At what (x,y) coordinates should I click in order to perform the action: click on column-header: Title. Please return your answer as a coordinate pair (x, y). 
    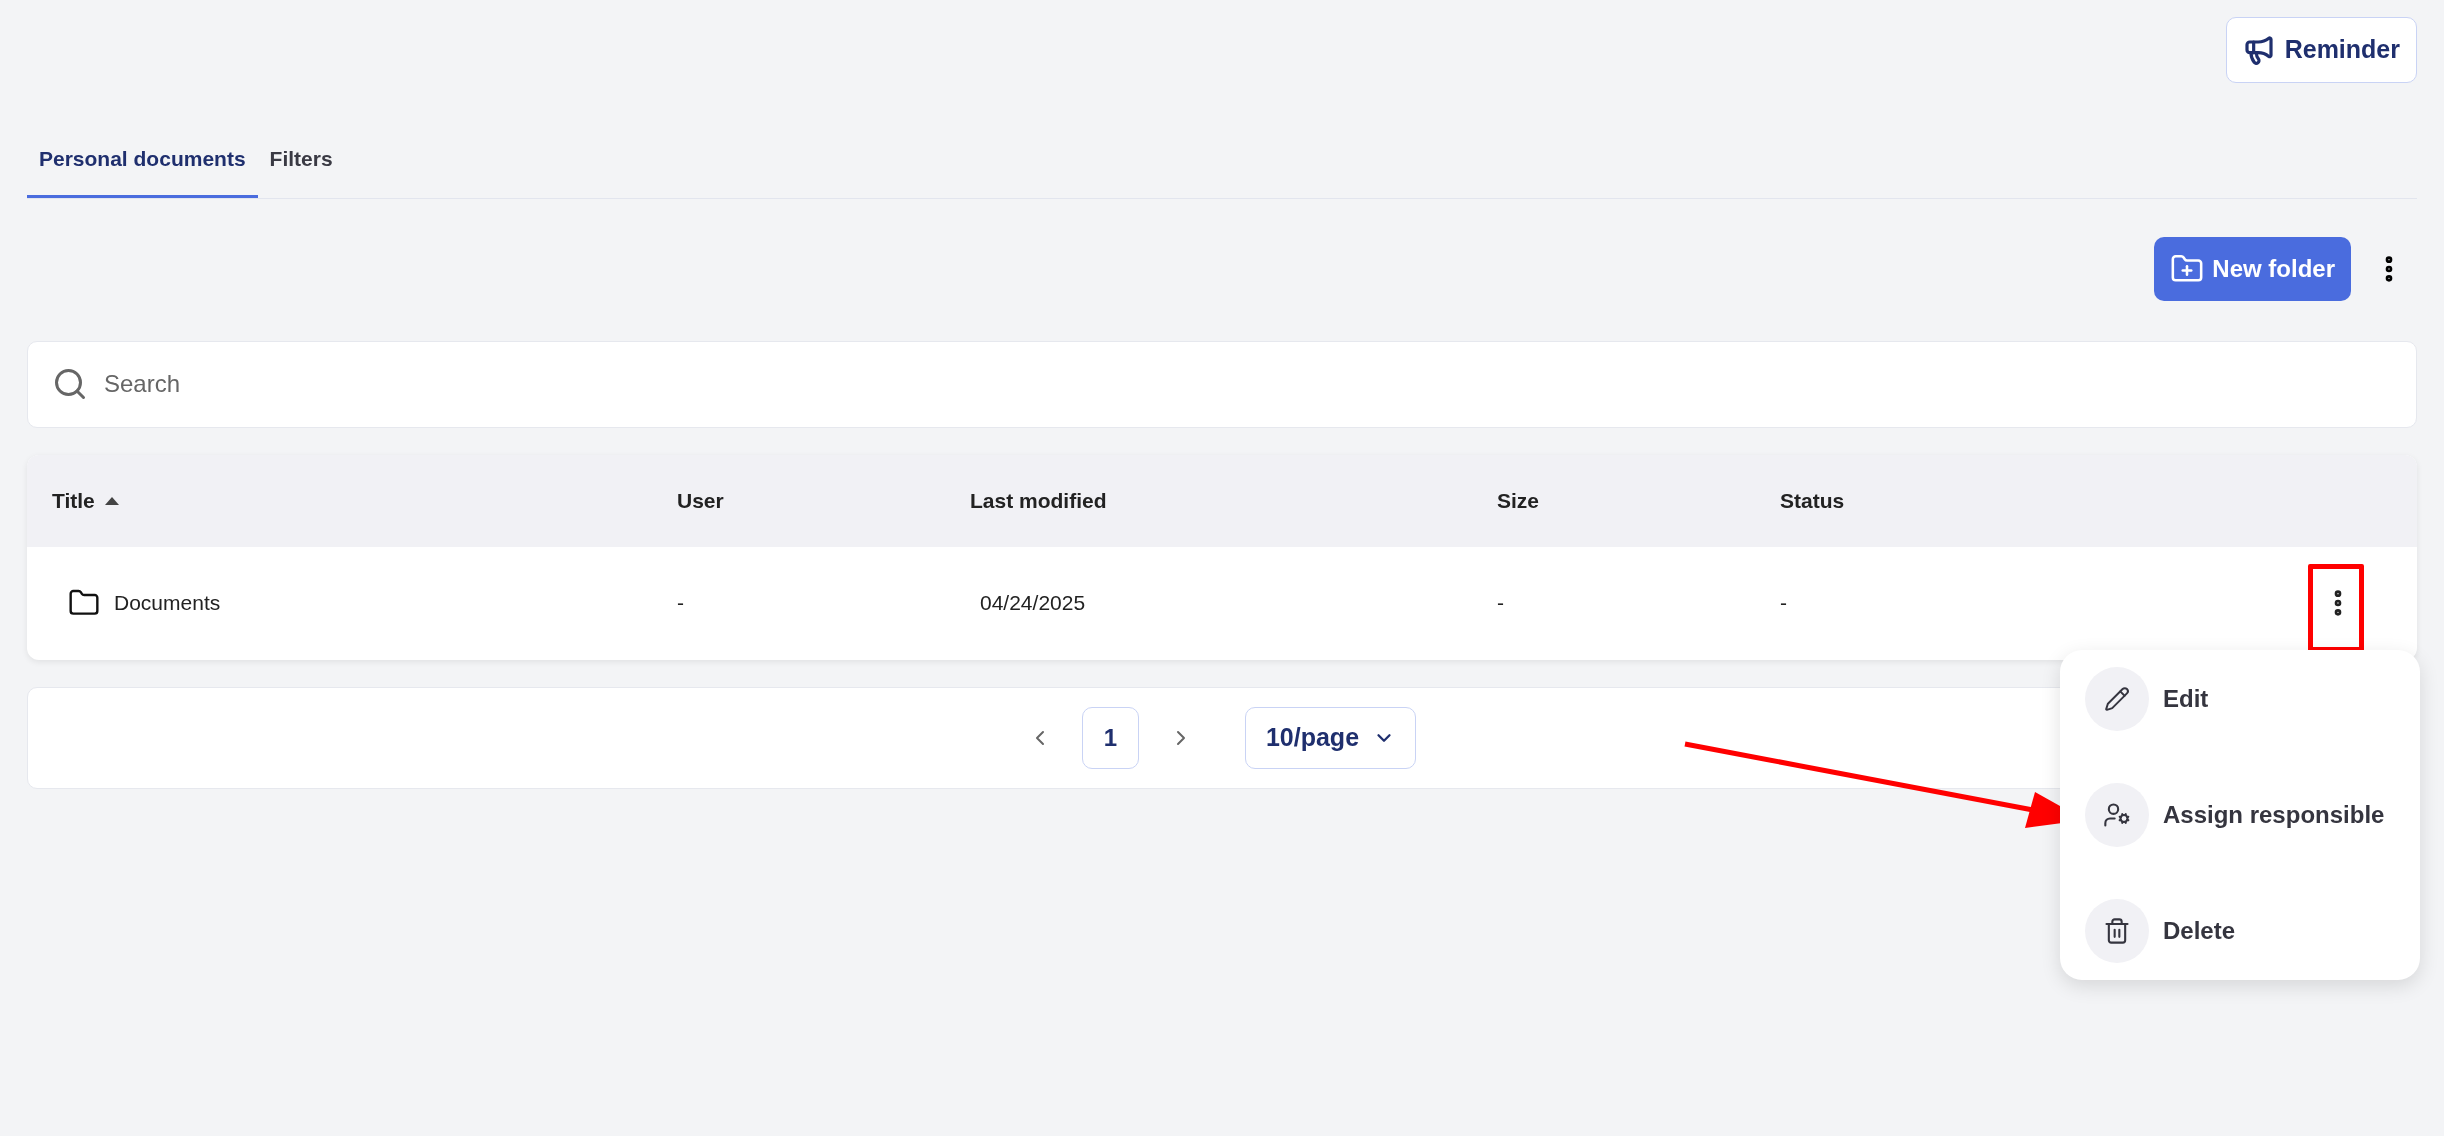
    Looking at the image, I should click on (73, 500).